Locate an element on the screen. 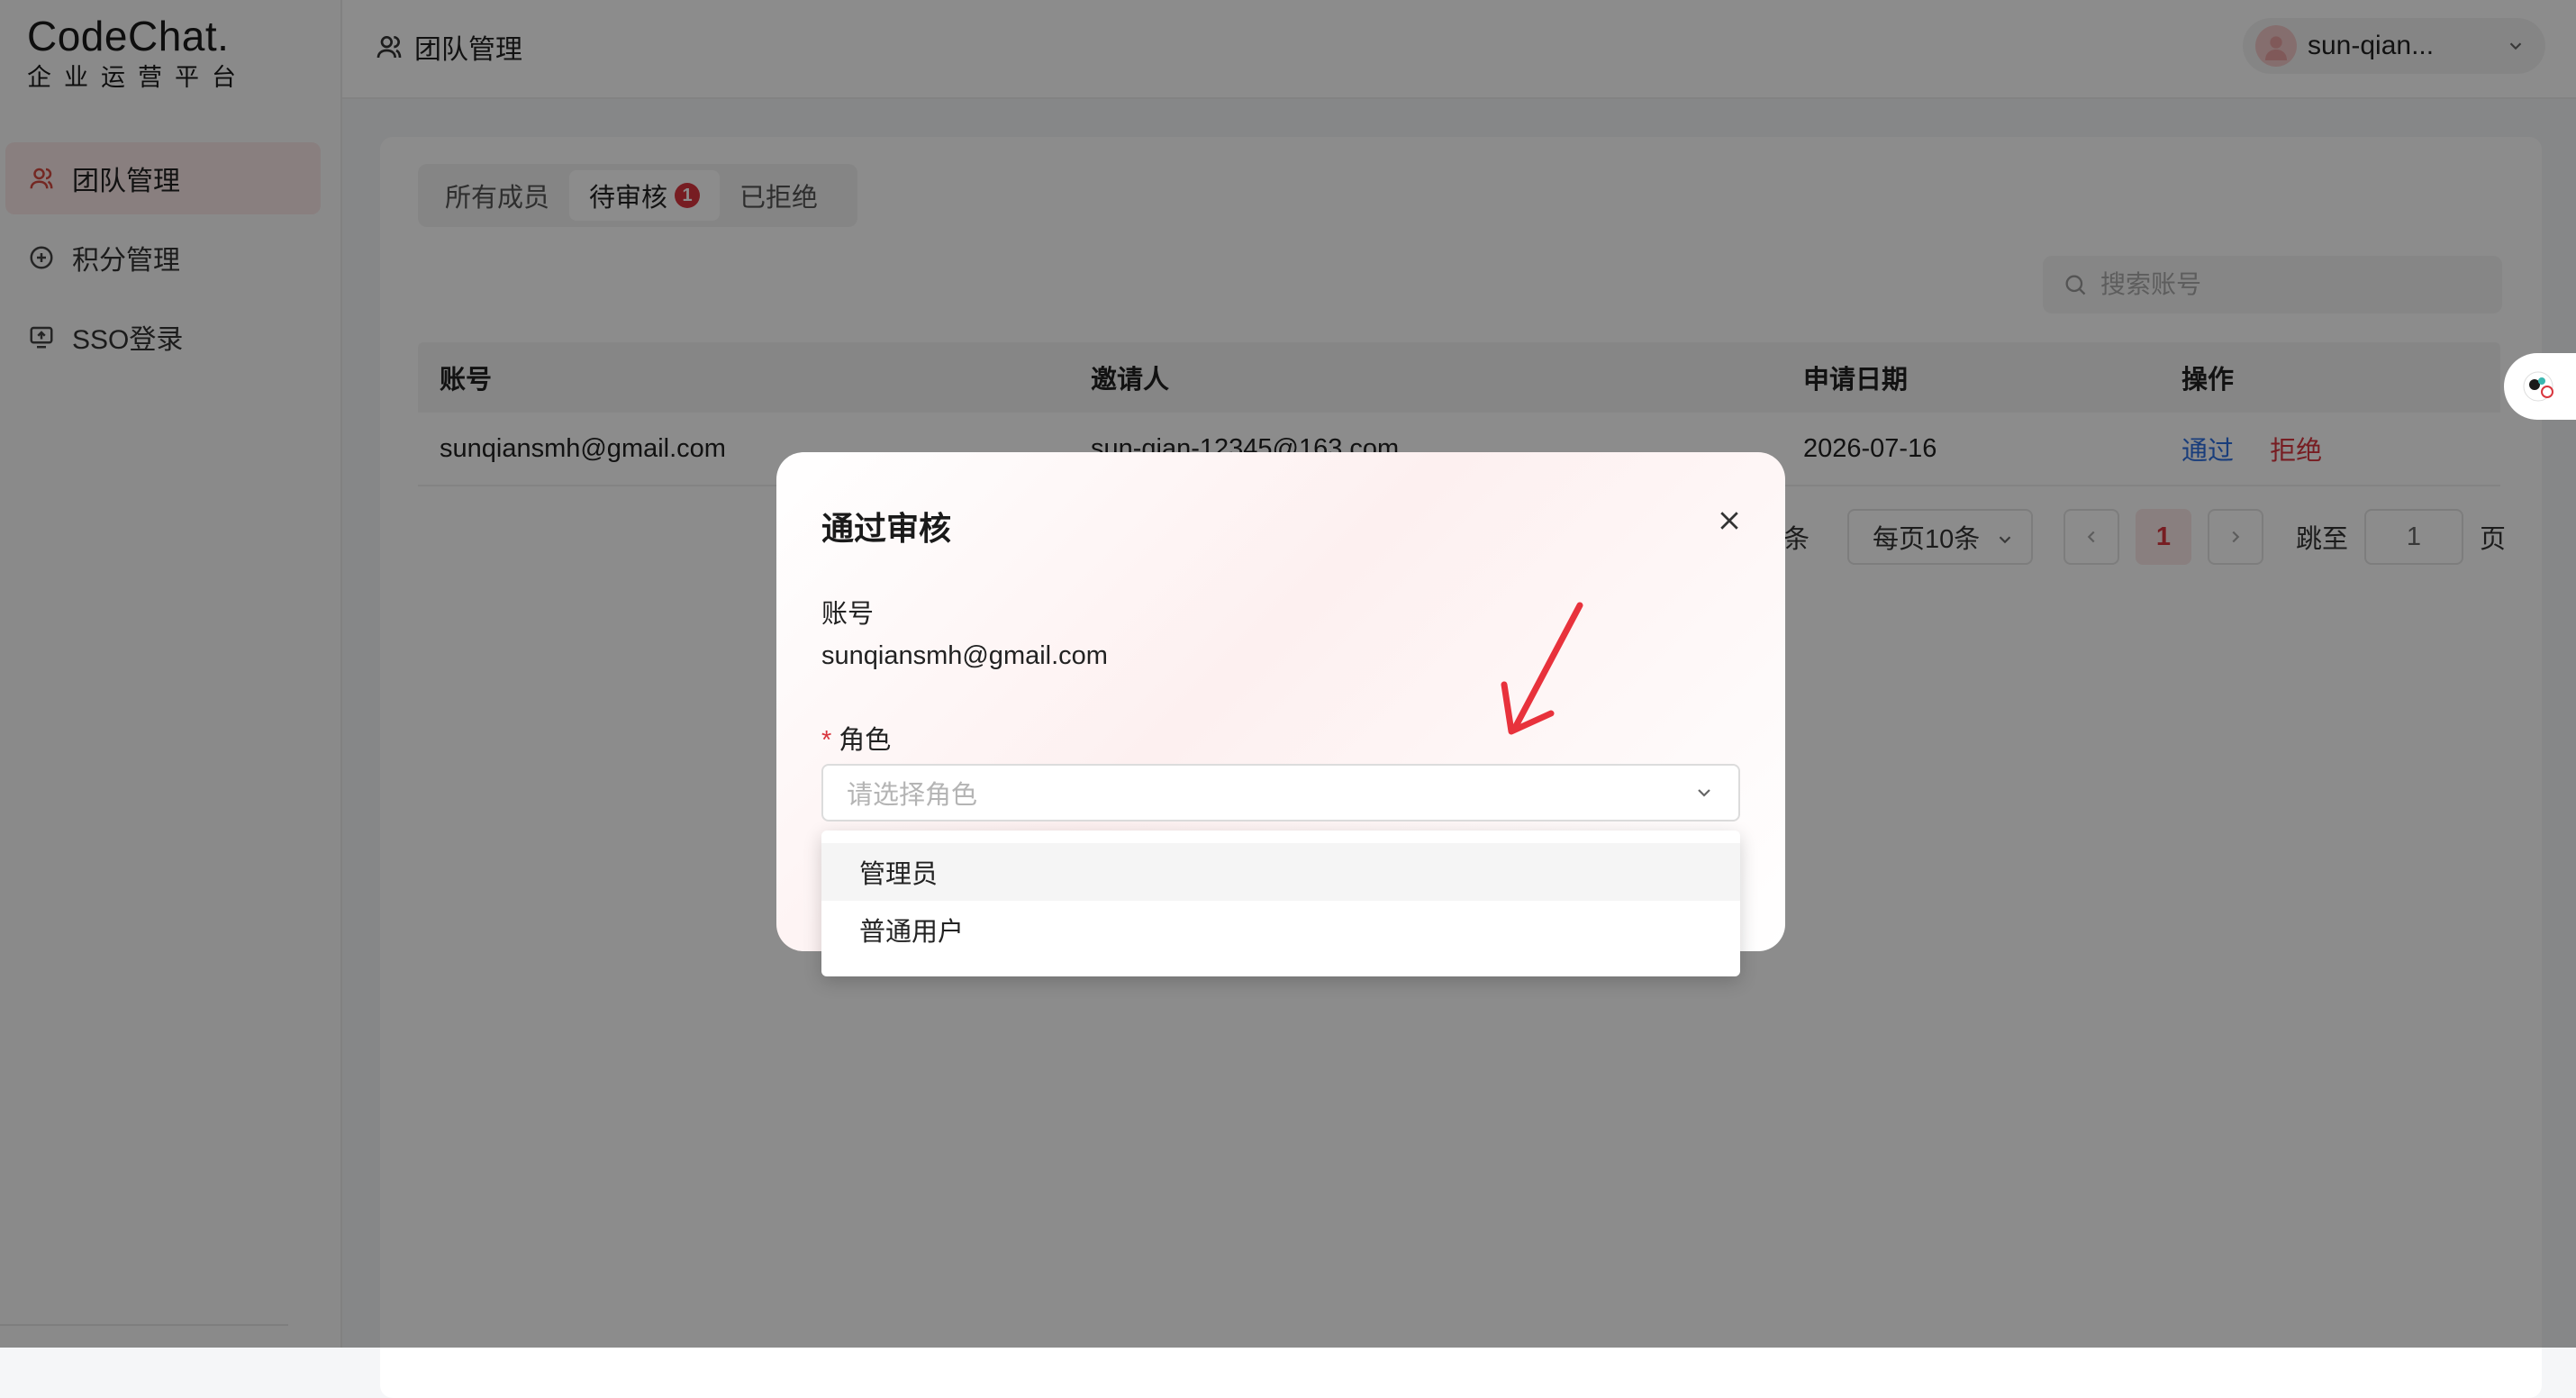 The width and height of the screenshot is (2576, 1398). required-mark: * is located at coordinates (826, 741).